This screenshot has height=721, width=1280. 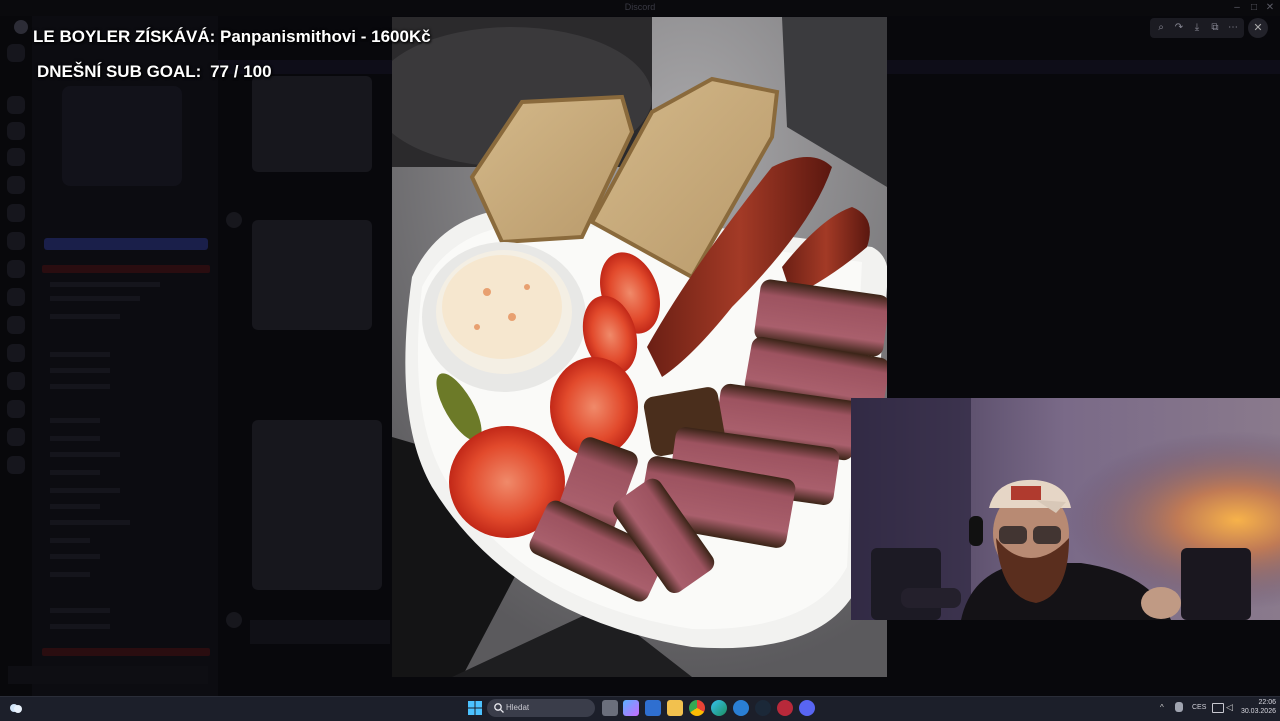 I want to click on zoom-icon: ⌕, so click(x=1161, y=28).